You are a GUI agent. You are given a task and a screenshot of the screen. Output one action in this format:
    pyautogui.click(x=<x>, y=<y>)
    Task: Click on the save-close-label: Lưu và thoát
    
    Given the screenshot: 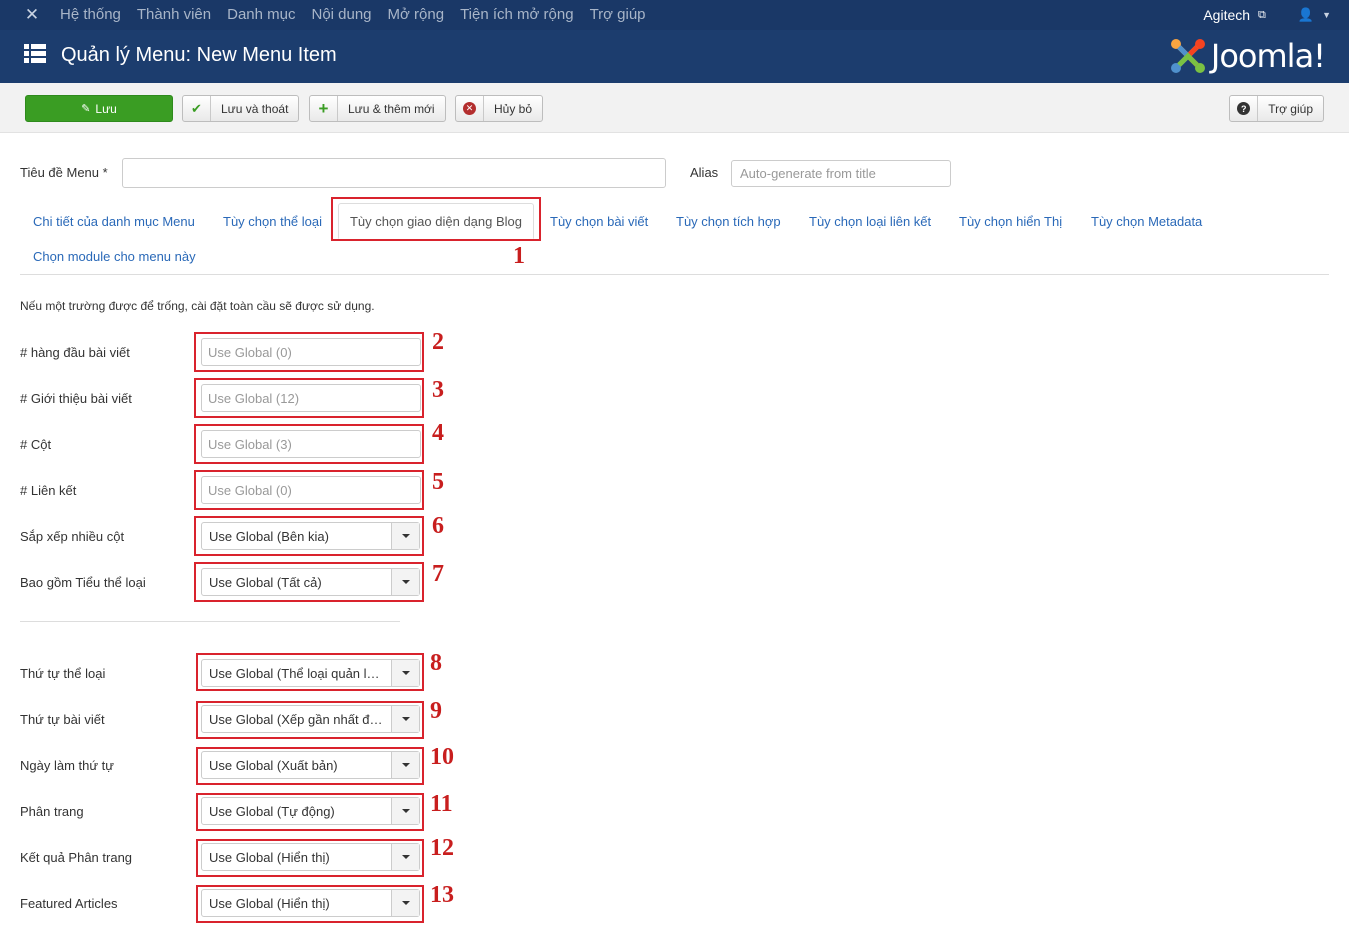 What is the action you would take?
    pyautogui.click(x=255, y=108)
    